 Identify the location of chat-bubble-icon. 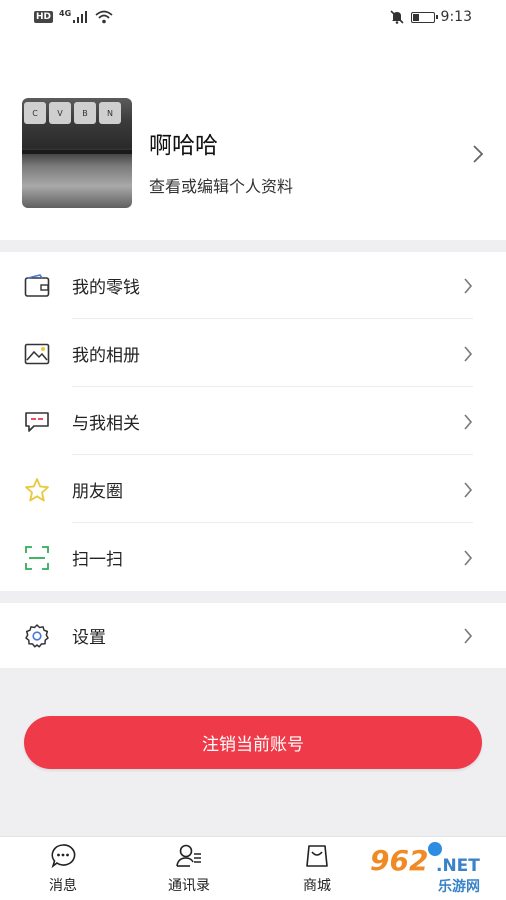
(63, 856).